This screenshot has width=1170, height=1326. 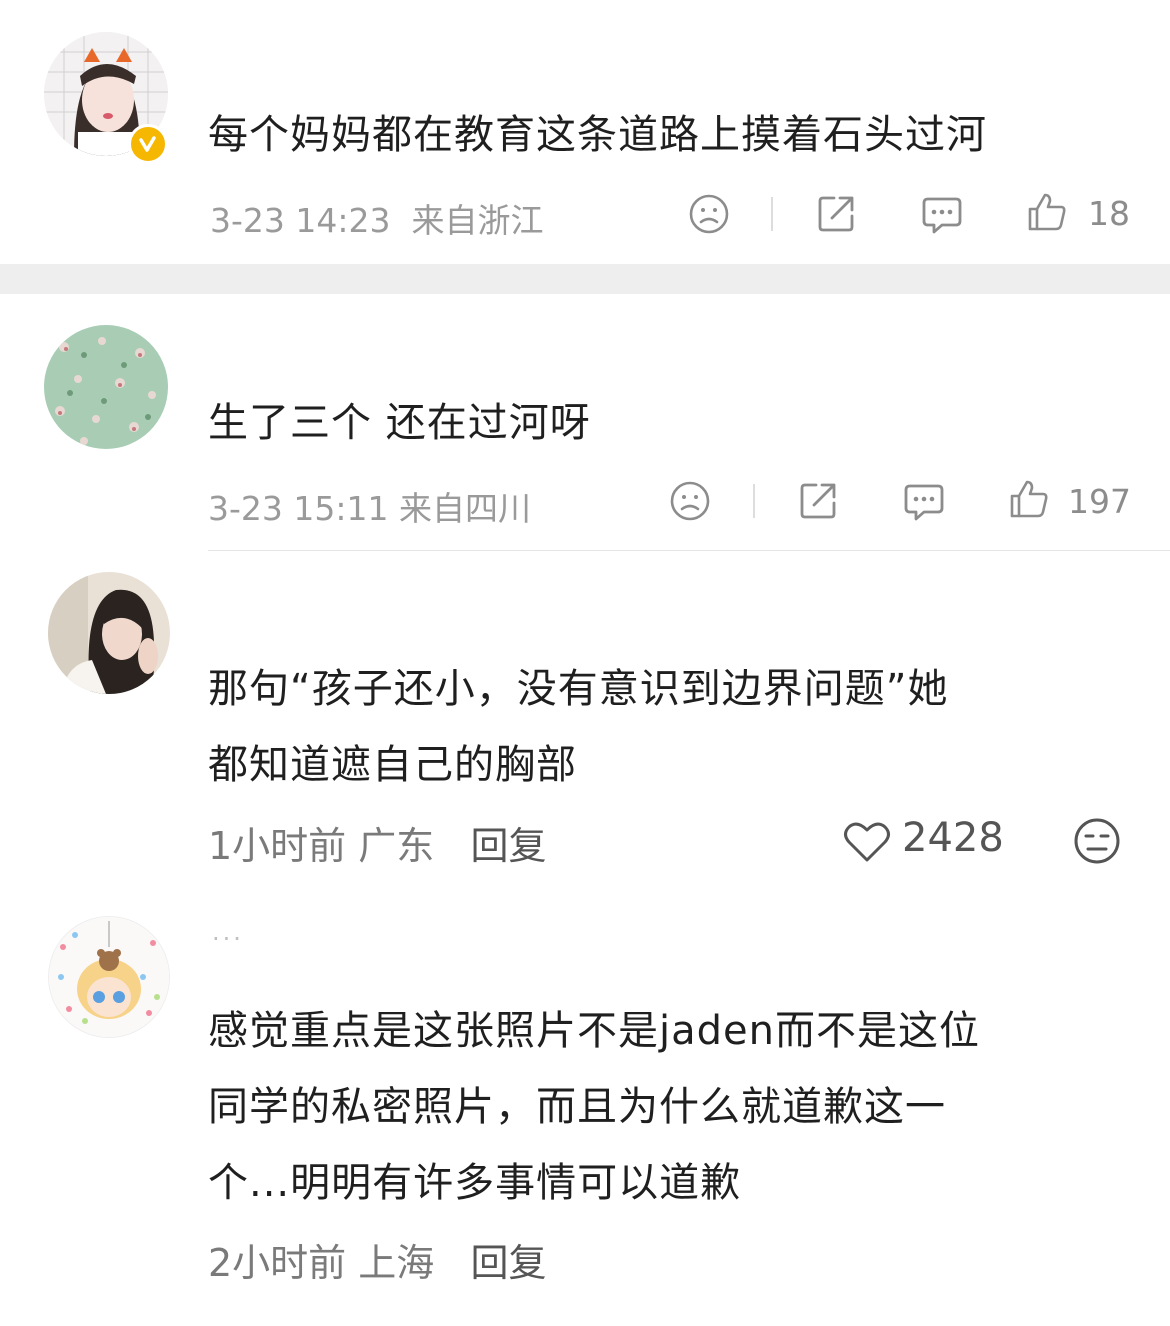 What do you see at coordinates (277, 846) in the screenshot?
I see `comment2-time: 1小时前` at bounding box center [277, 846].